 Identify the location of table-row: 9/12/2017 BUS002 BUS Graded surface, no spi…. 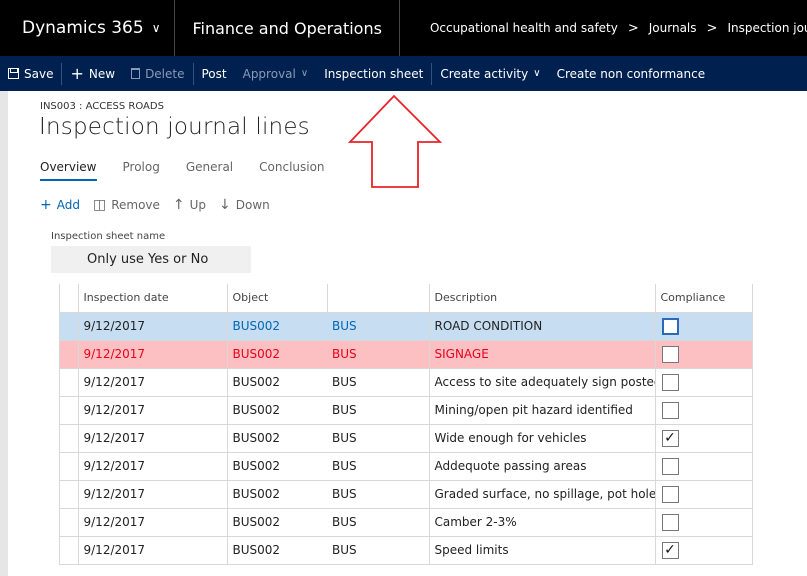
(406, 493).